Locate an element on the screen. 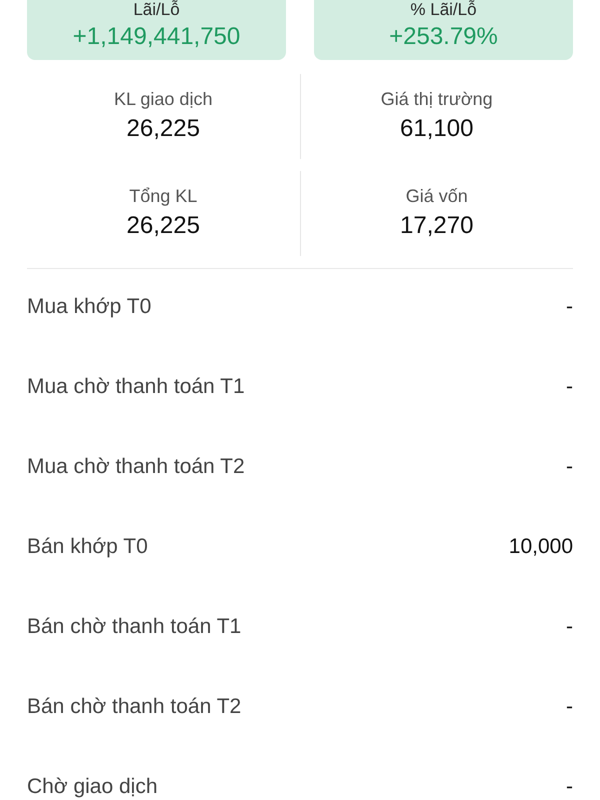 The image size is (600, 800). detail-label: Bán chờ thanh toán T1 is located at coordinates (134, 627).